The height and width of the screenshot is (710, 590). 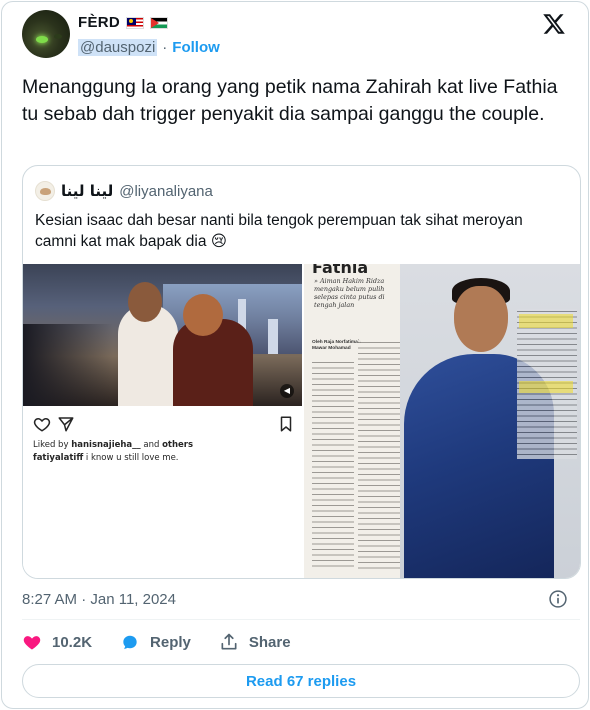 I want to click on tweet-timestamp: 8:27 AM · Jan 11, 2024, so click(x=99, y=599).